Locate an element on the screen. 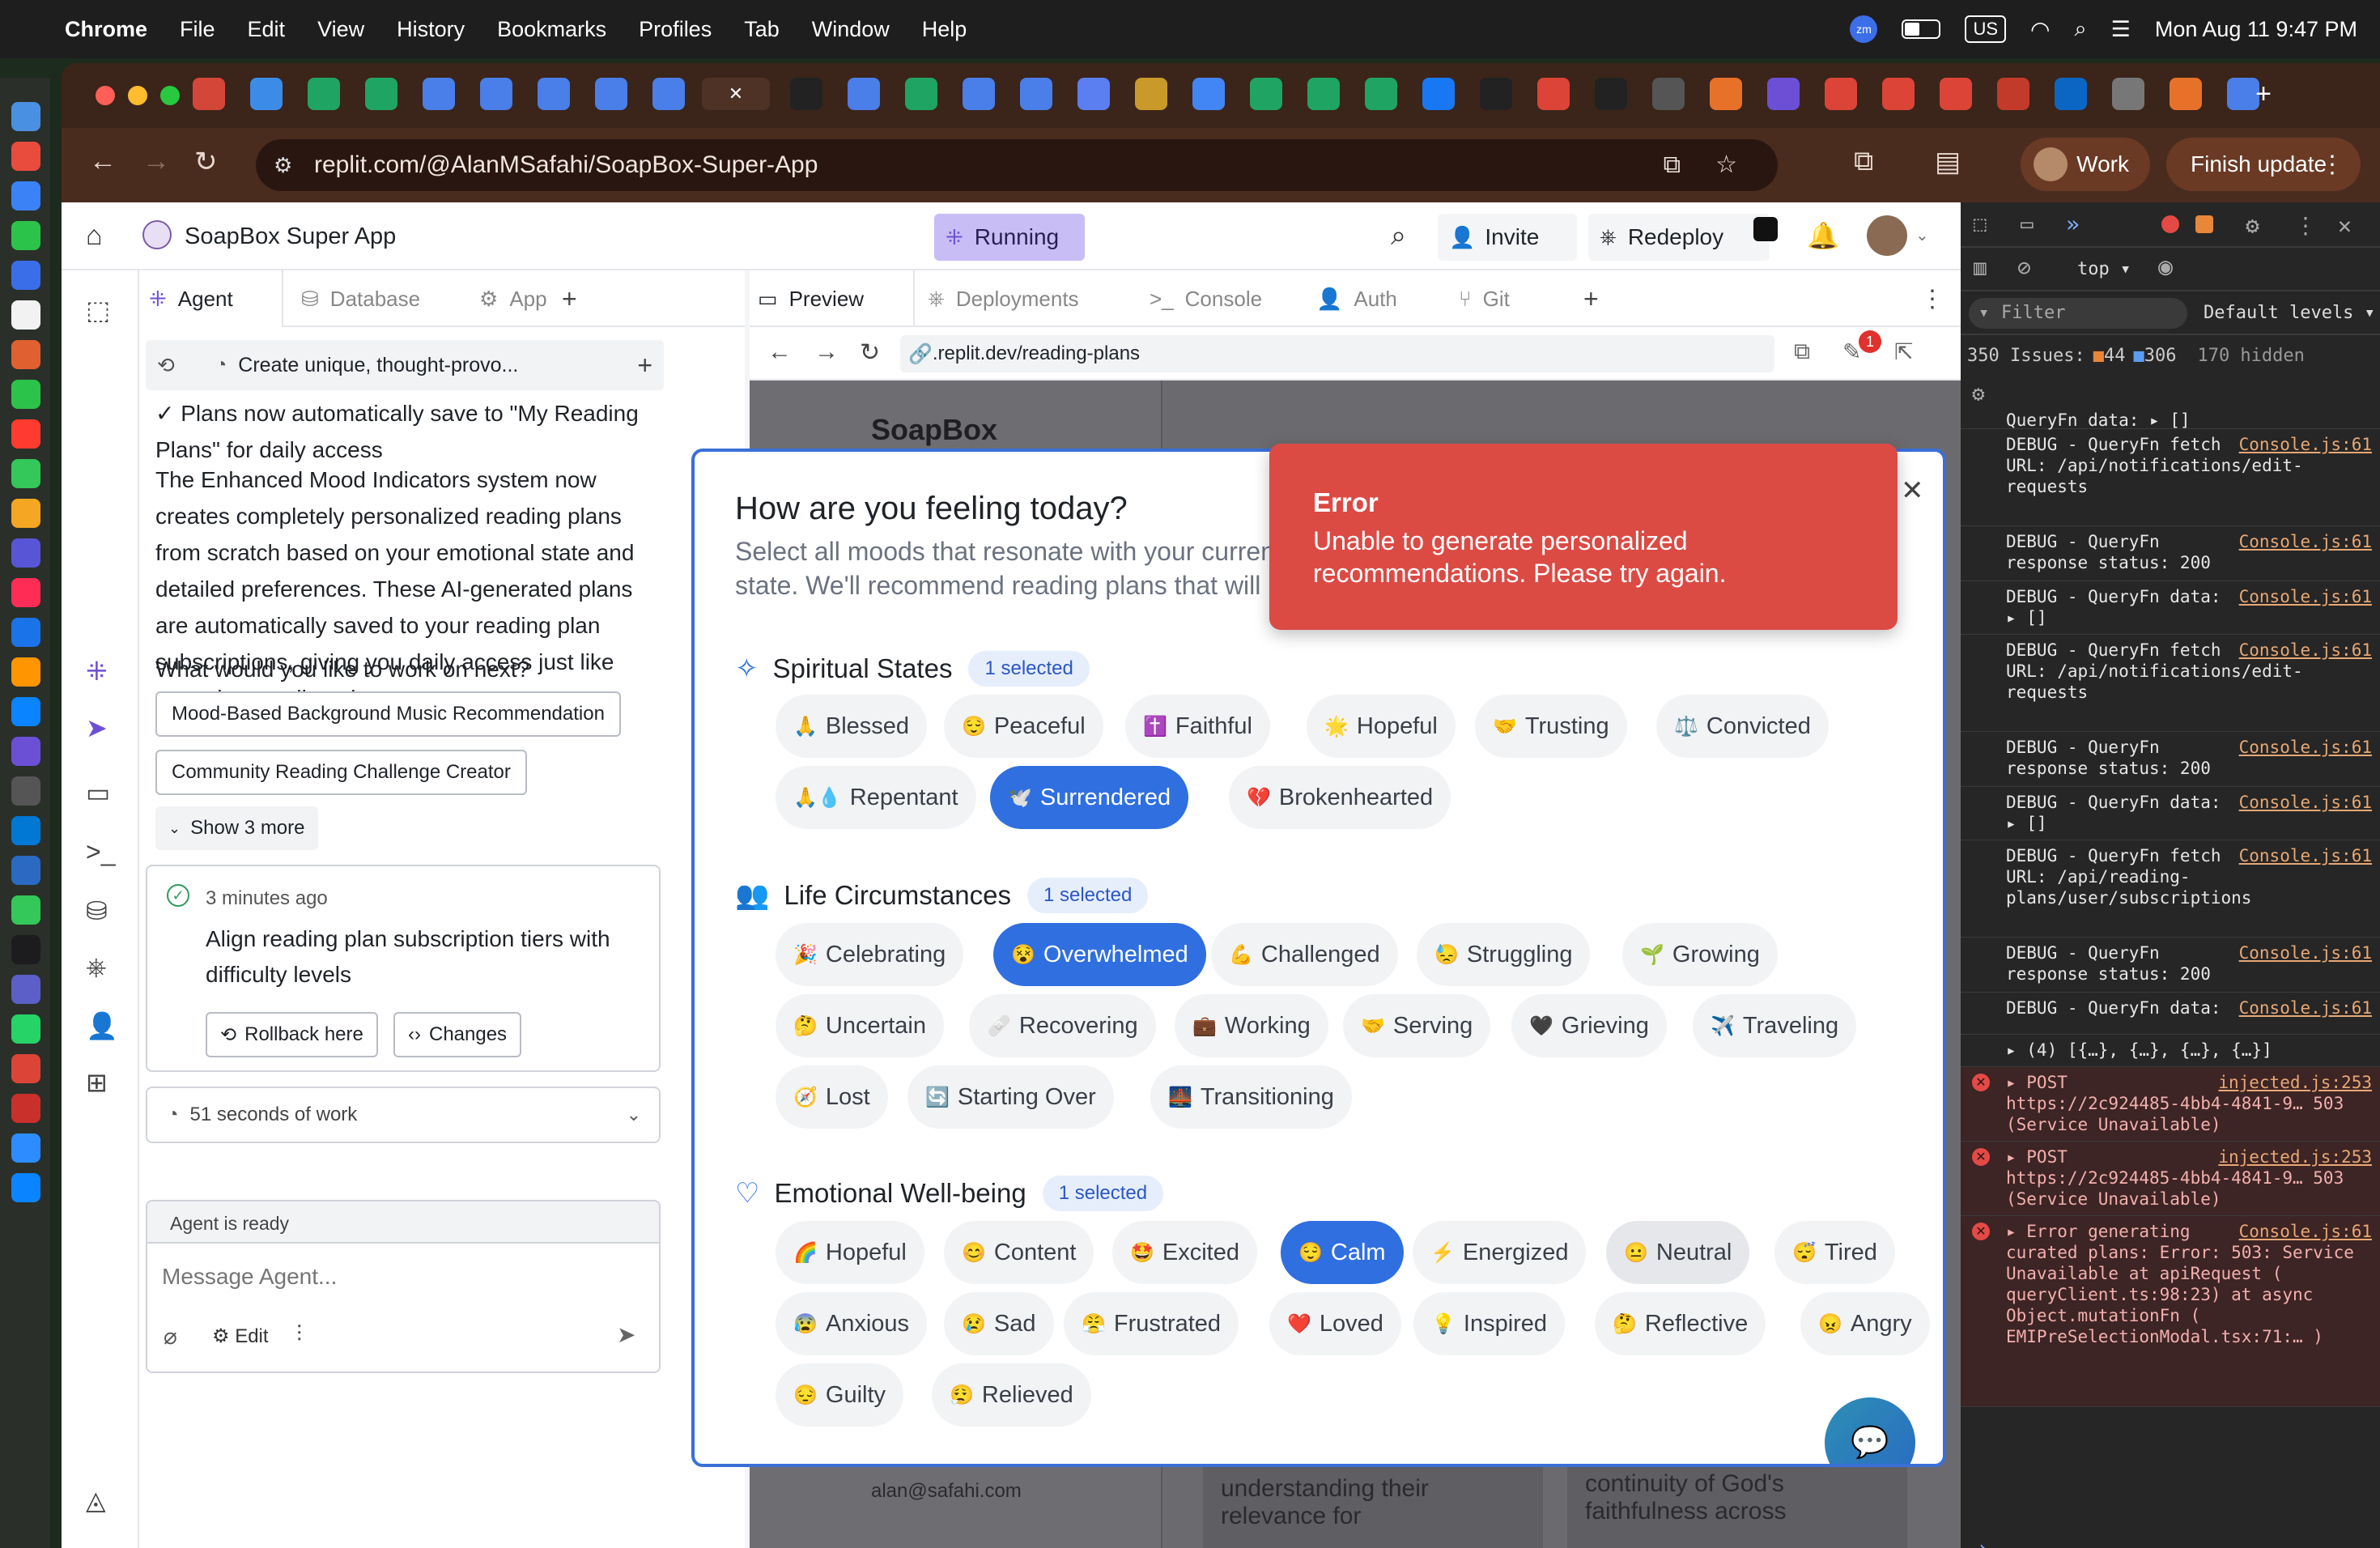 The width and height of the screenshot is (2380, 1548). mood-chip: 😊 Content is located at coordinates (1019, 1252).